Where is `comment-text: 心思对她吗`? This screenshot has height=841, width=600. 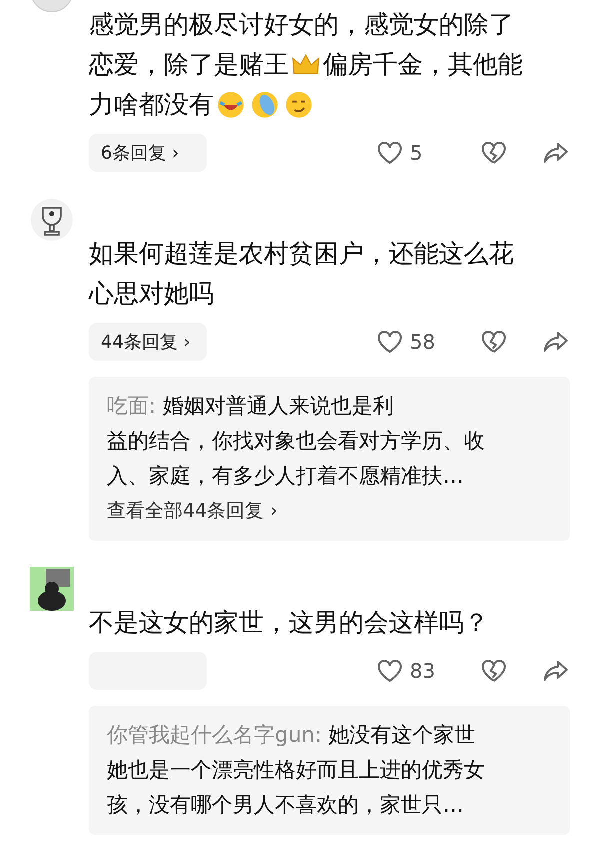 comment-text: 心思对她吗 is located at coordinates (151, 294).